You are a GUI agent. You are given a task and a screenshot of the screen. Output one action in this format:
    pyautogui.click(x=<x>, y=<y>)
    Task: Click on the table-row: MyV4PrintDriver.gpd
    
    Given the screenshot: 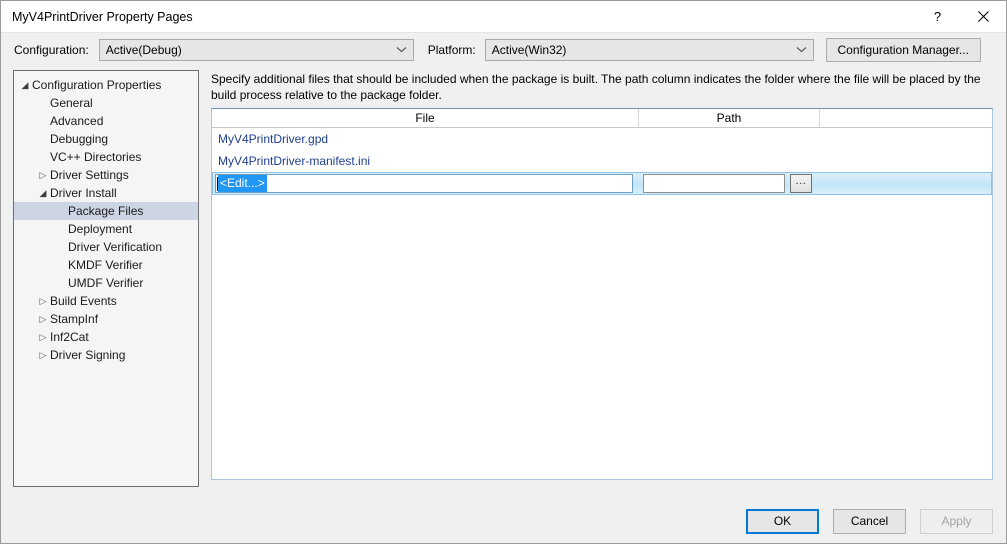 What is the action you would take?
    pyautogui.click(x=602, y=139)
    